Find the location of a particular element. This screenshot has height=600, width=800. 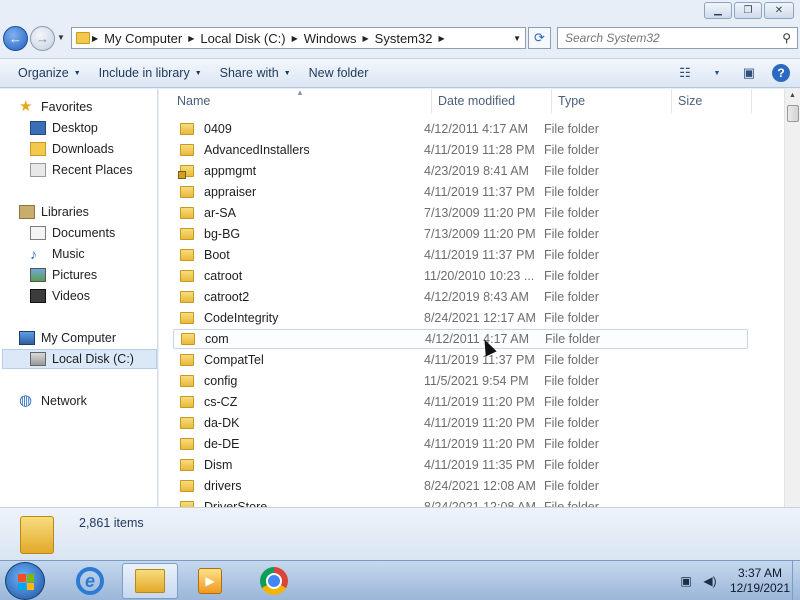

nav-libraries: Libraries is located at coordinates (97, 212).